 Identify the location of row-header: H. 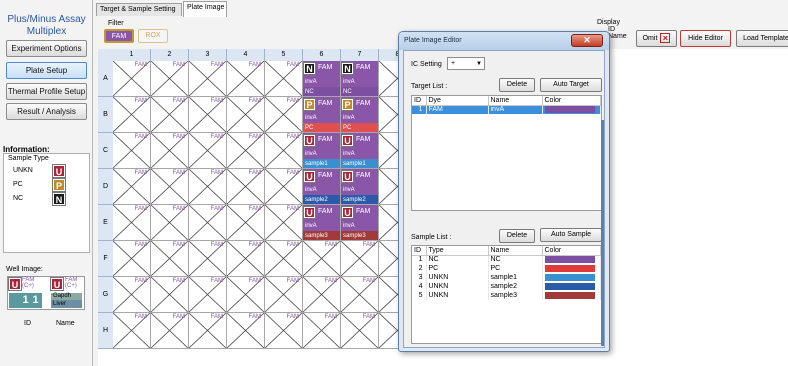
(105, 331).